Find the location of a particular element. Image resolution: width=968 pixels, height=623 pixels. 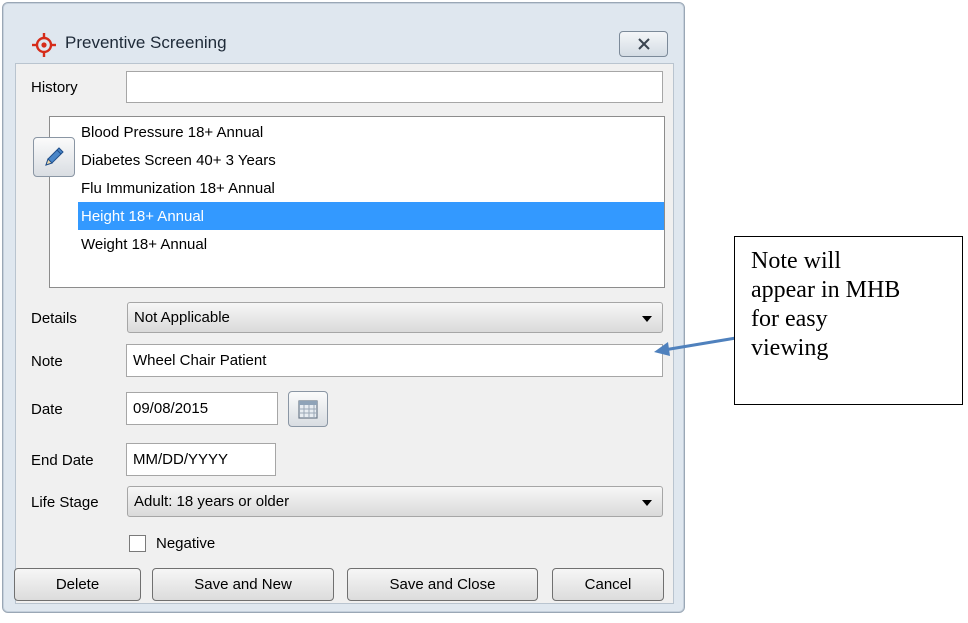

life-stage-dropdown: Adult: 18 years or older is located at coordinates (395, 501).